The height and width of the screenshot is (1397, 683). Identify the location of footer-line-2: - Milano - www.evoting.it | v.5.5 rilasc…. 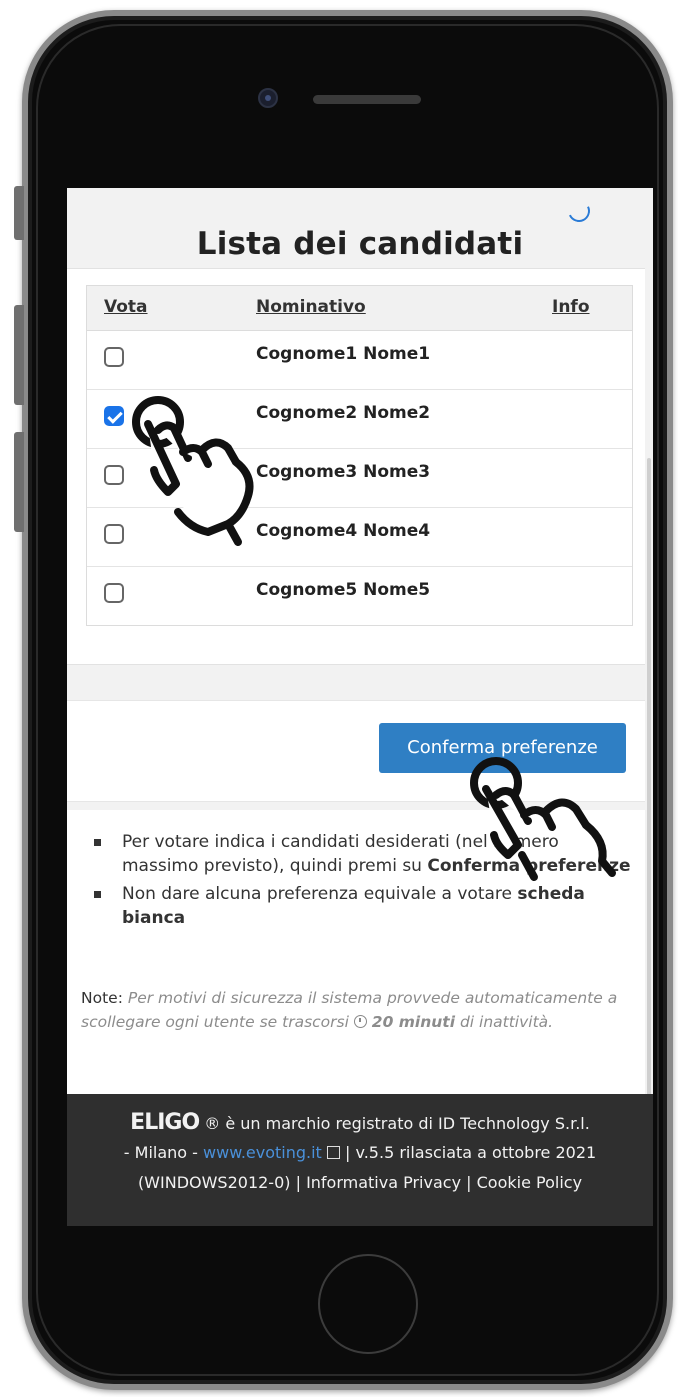
(360, 1152).